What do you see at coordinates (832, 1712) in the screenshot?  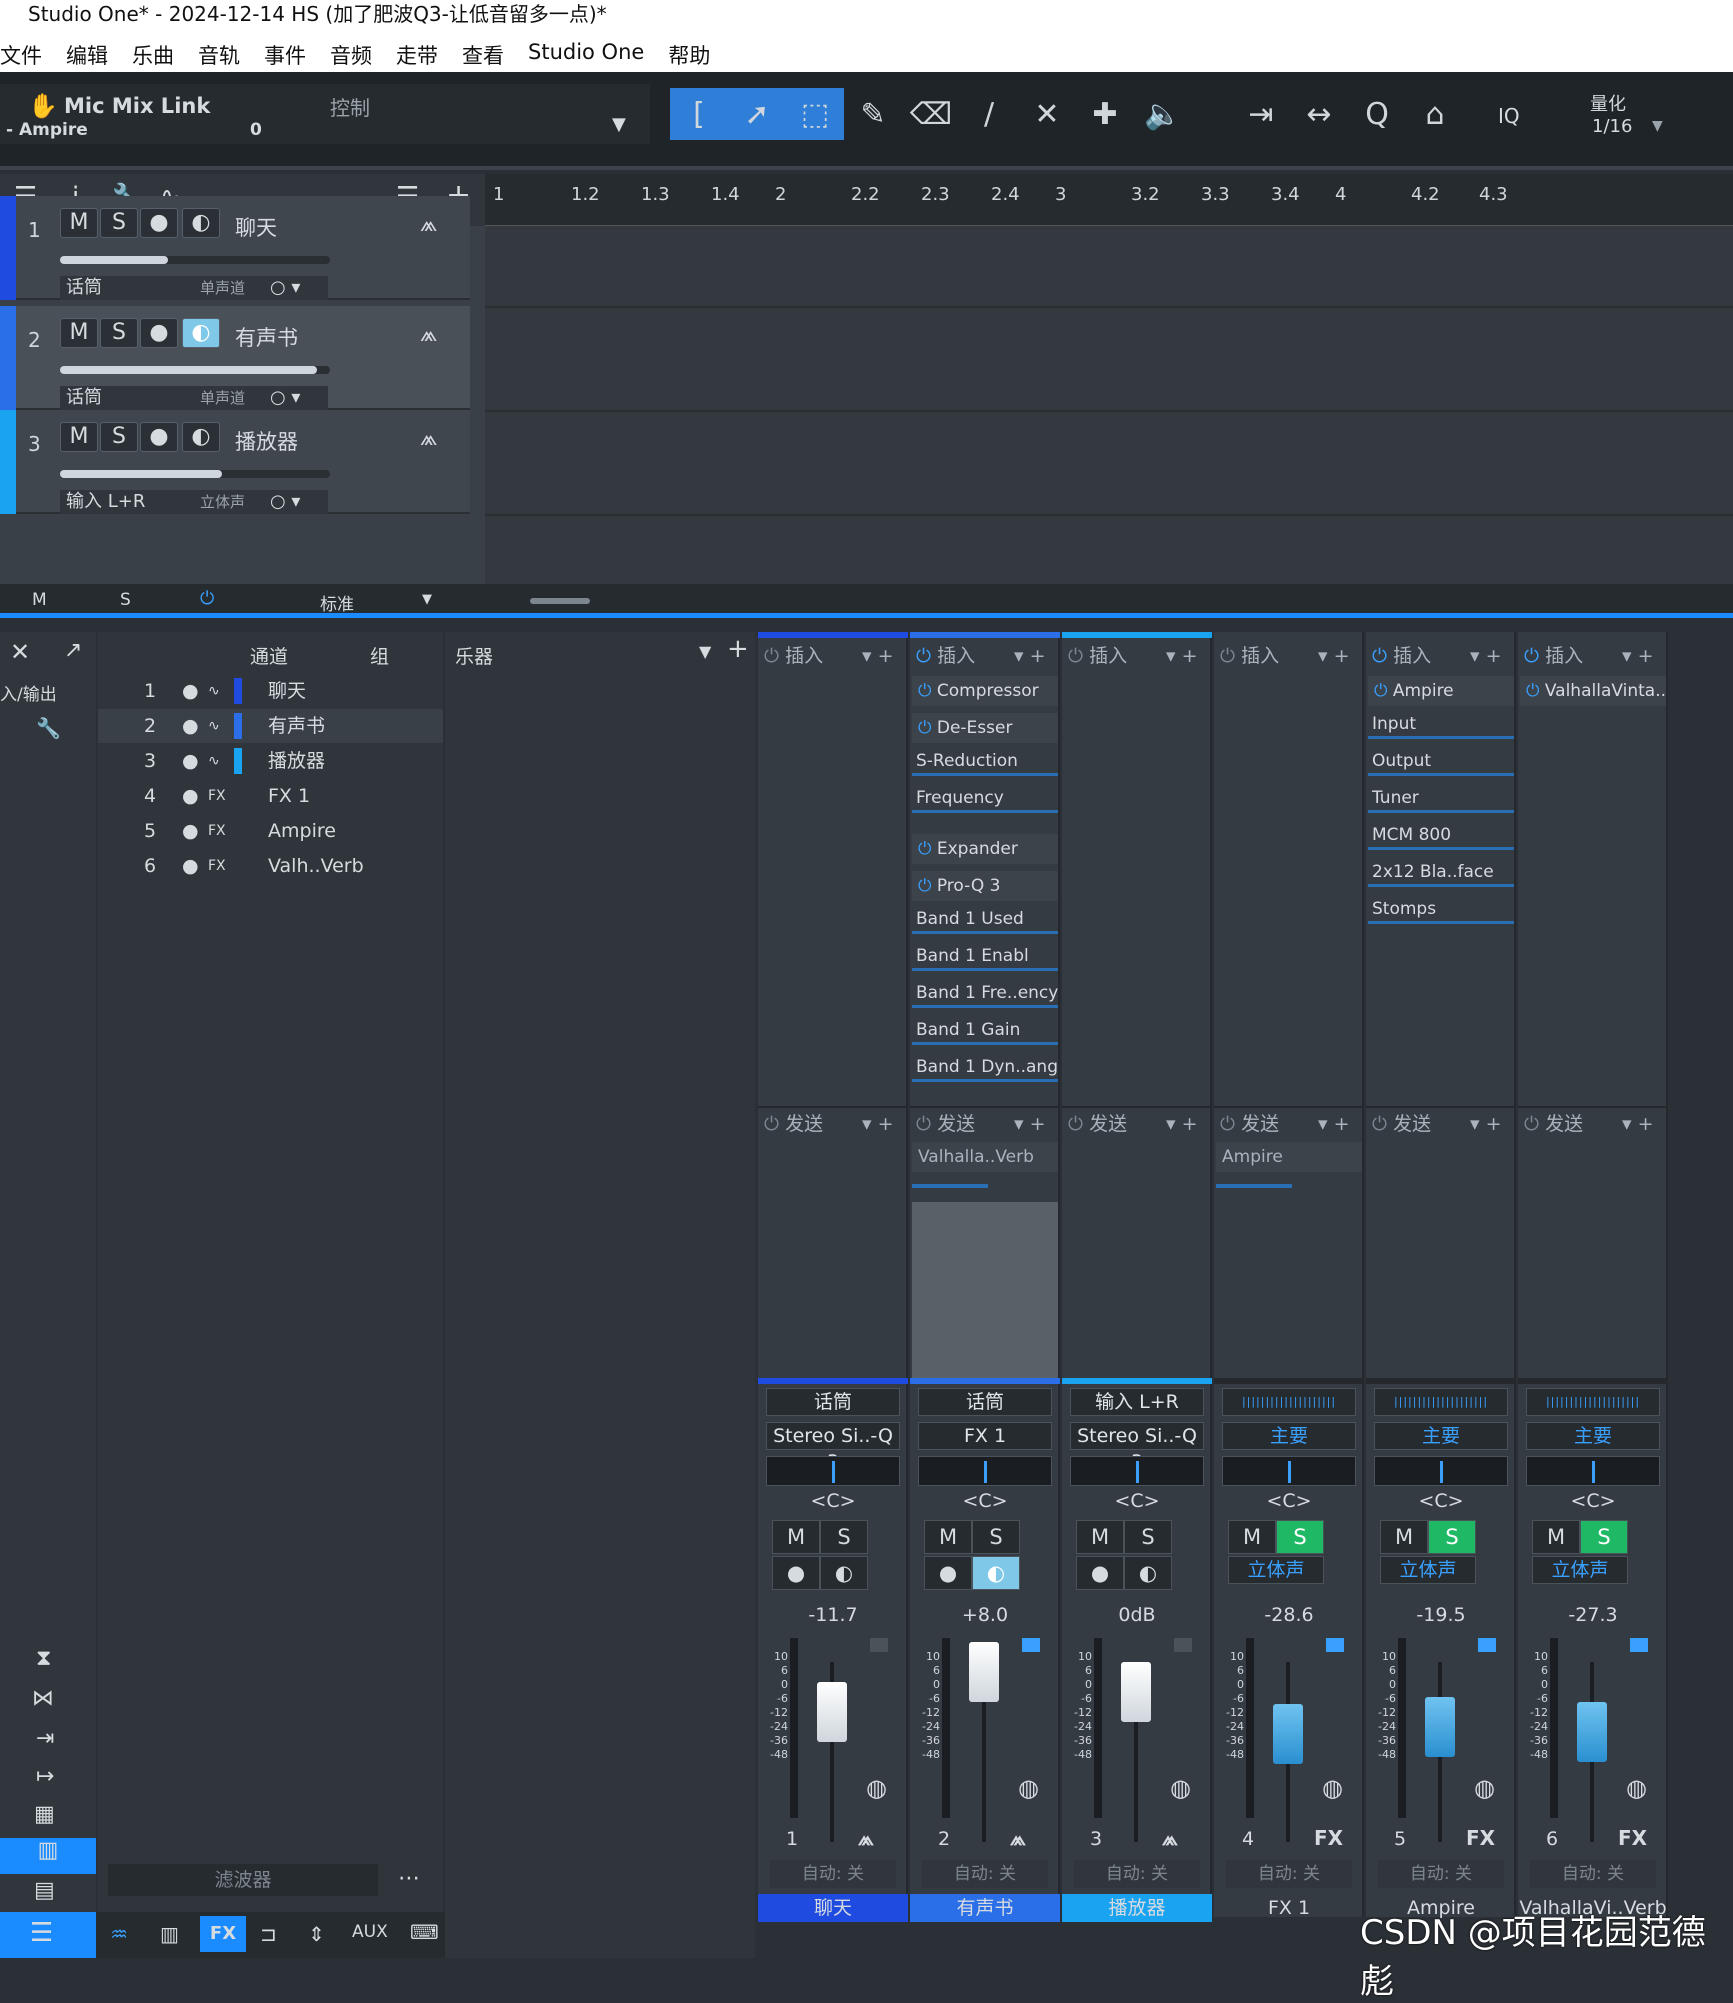 I see `volume-fader` at bounding box center [832, 1712].